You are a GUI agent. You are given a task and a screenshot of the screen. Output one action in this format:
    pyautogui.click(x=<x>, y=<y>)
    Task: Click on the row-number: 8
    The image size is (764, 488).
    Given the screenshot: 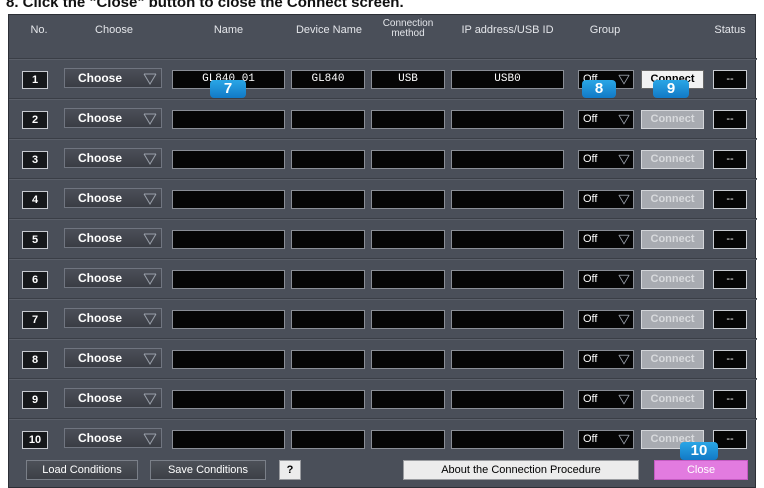 What is the action you would take?
    pyautogui.click(x=35, y=360)
    